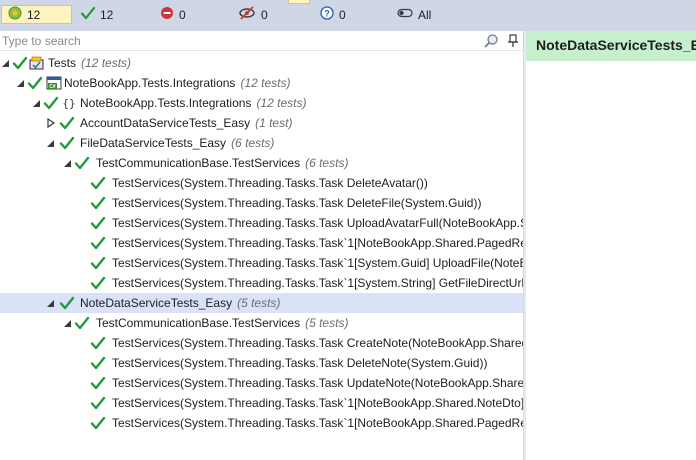  I want to click on search-input, so click(239, 41).